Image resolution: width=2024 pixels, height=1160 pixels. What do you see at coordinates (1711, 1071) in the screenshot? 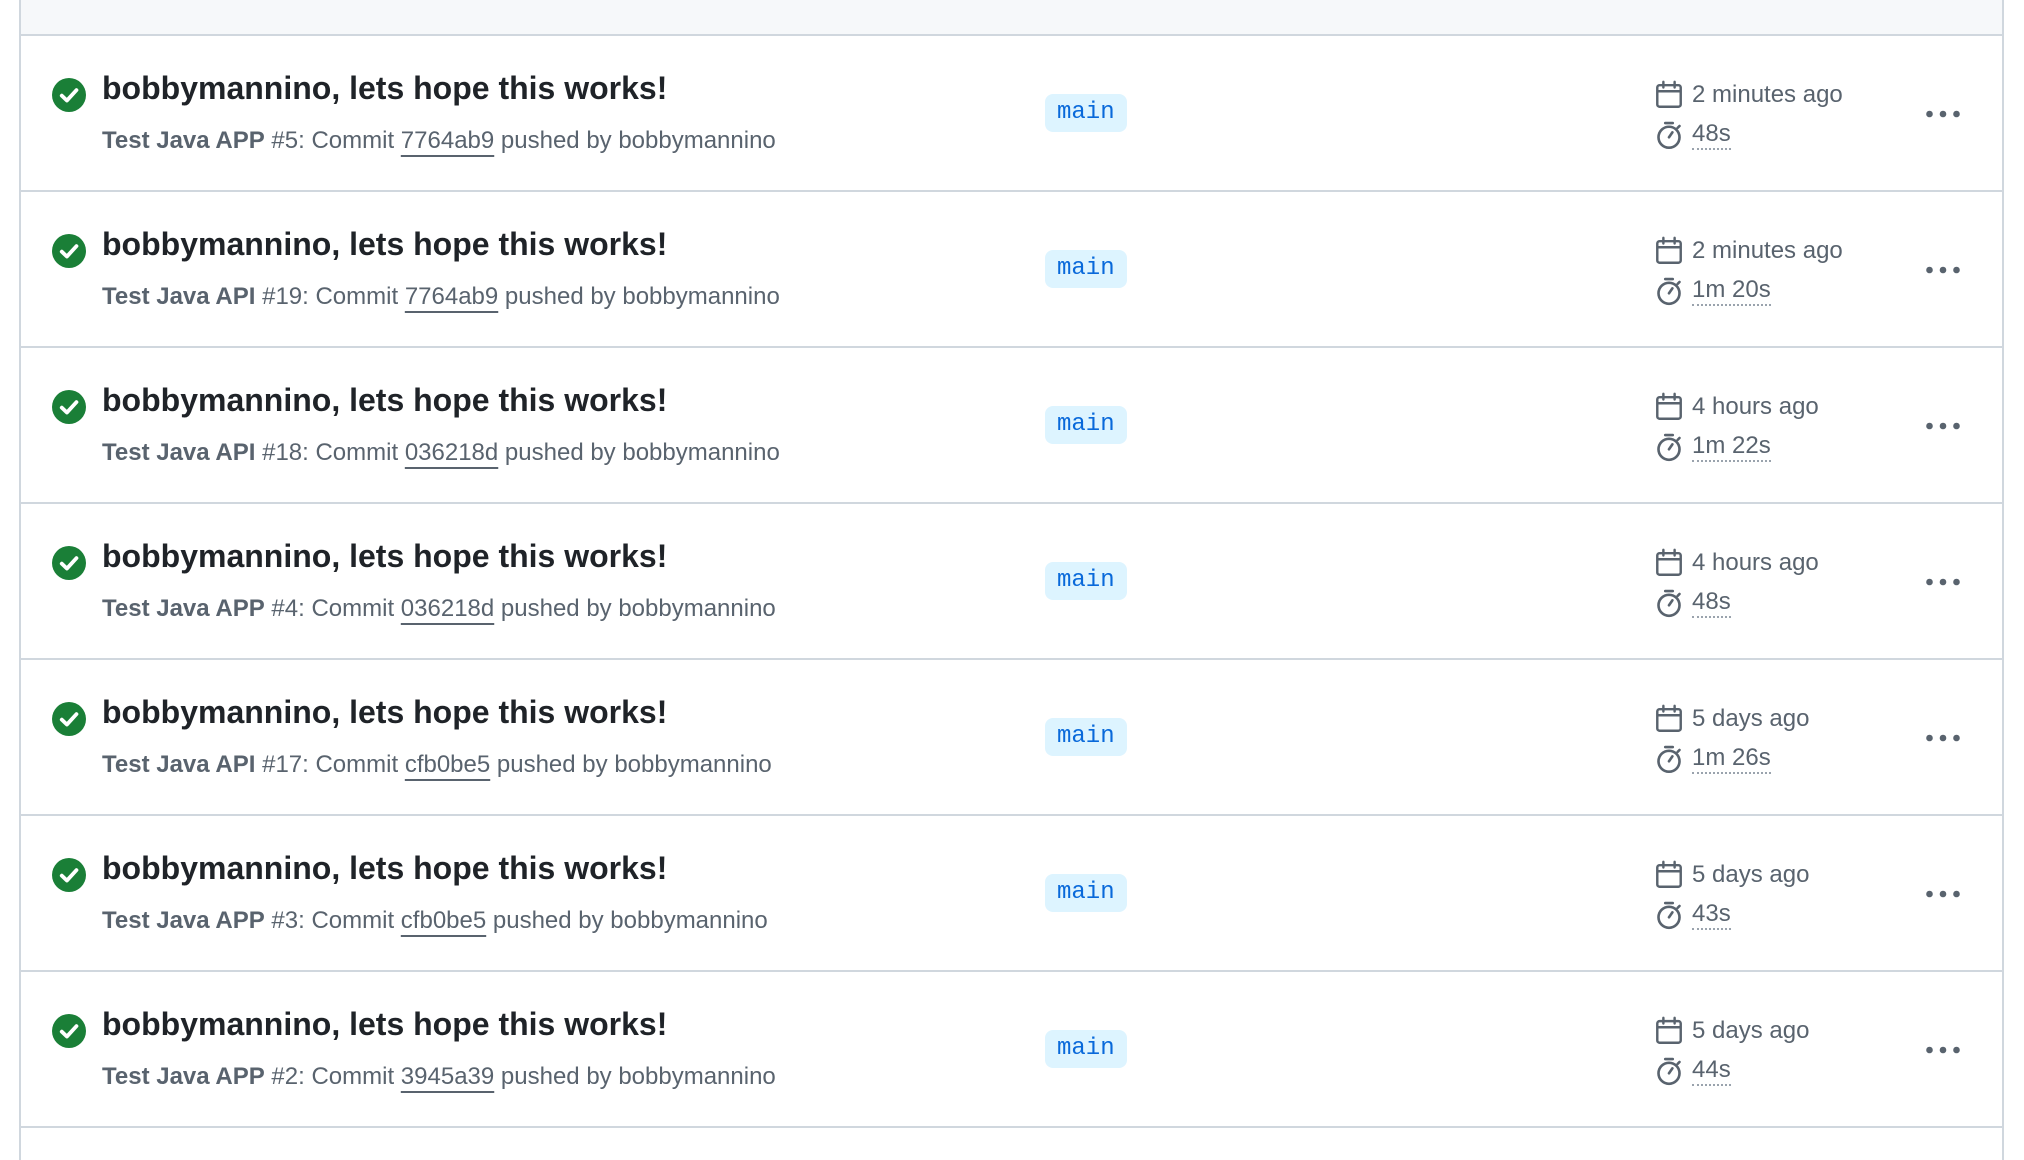
I see `duration-text: 44s` at bounding box center [1711, 1071].